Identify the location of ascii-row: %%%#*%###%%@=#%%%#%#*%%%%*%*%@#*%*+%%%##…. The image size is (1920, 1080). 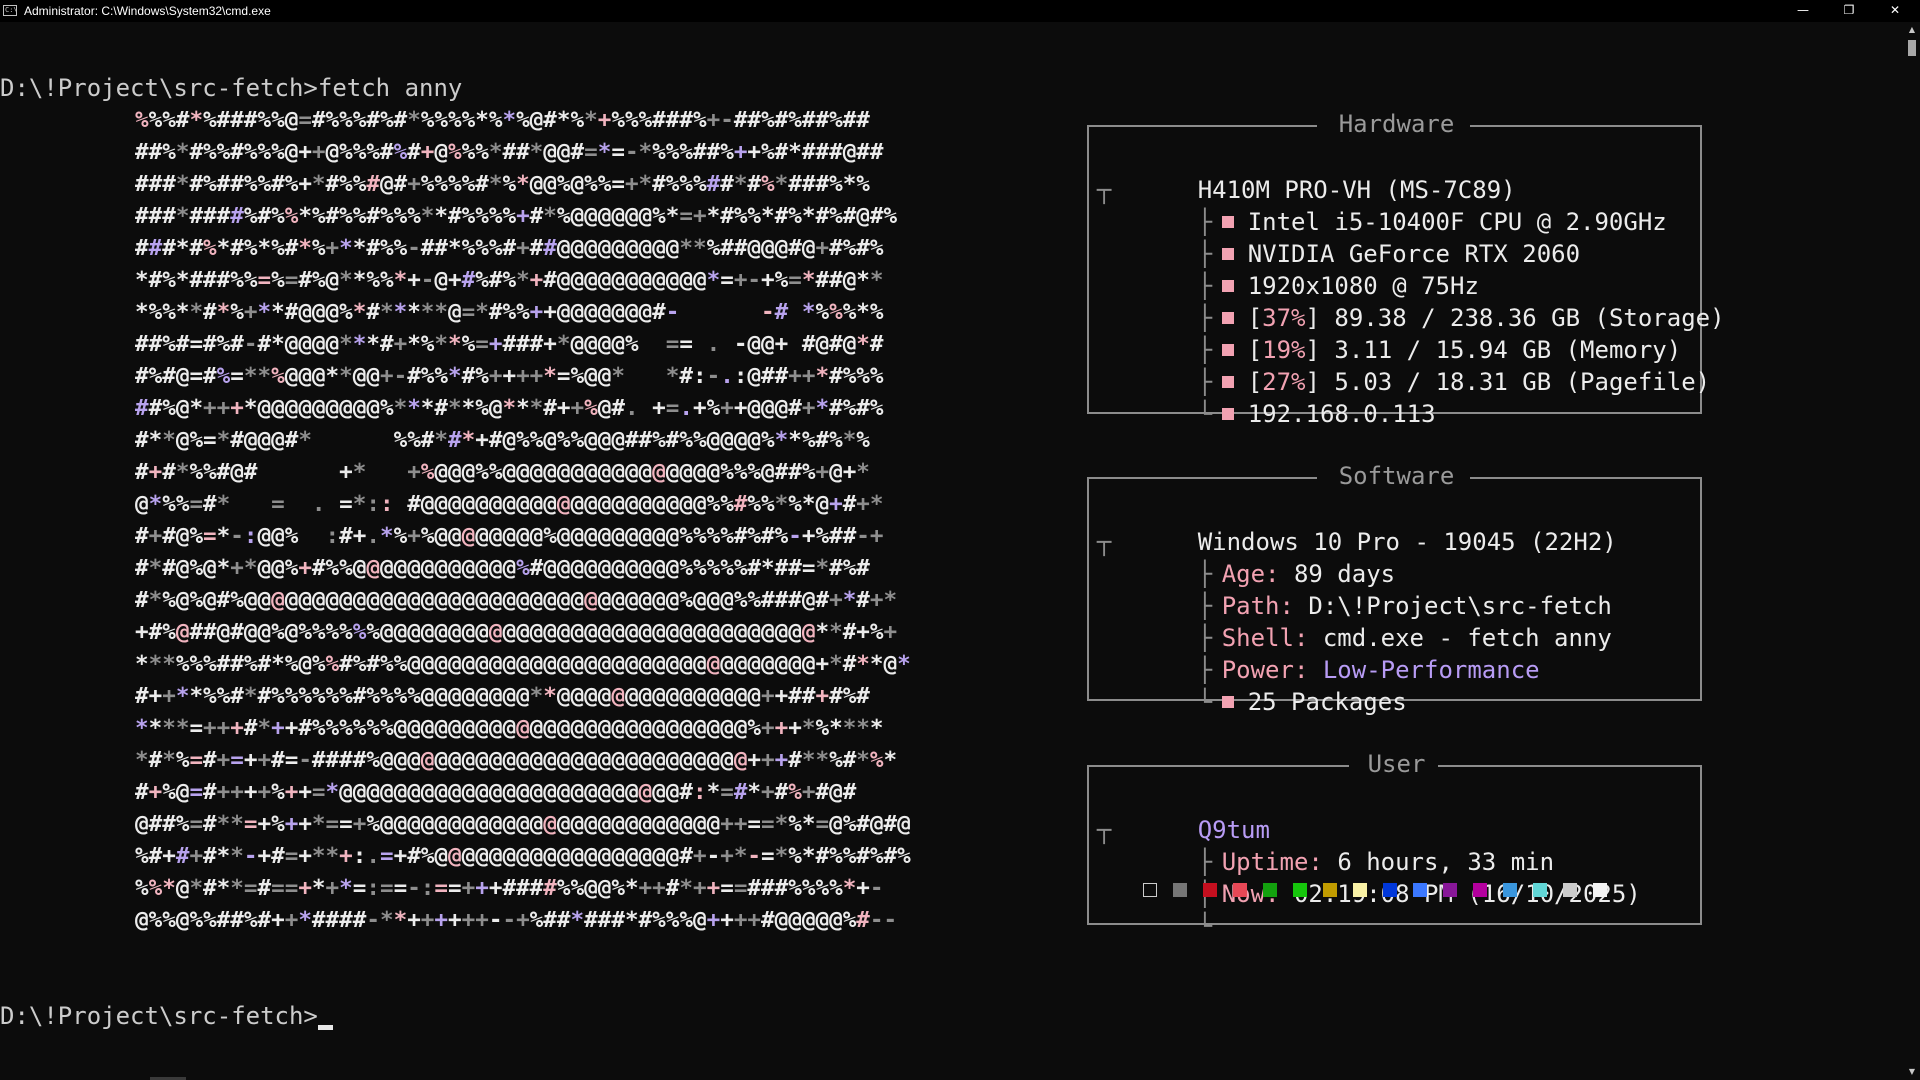
(502, 120).